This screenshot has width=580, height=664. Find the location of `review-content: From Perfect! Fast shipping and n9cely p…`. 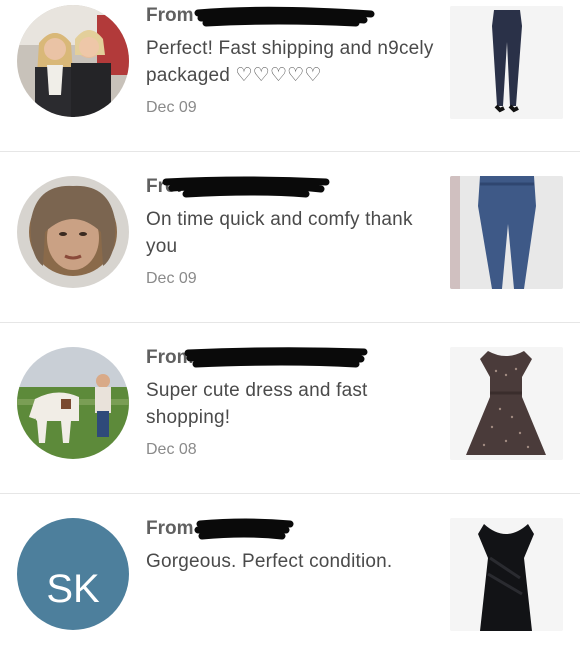

review-content: From Perfect! Fast shipping and n9cely p… is located at coordinates (291, 61).